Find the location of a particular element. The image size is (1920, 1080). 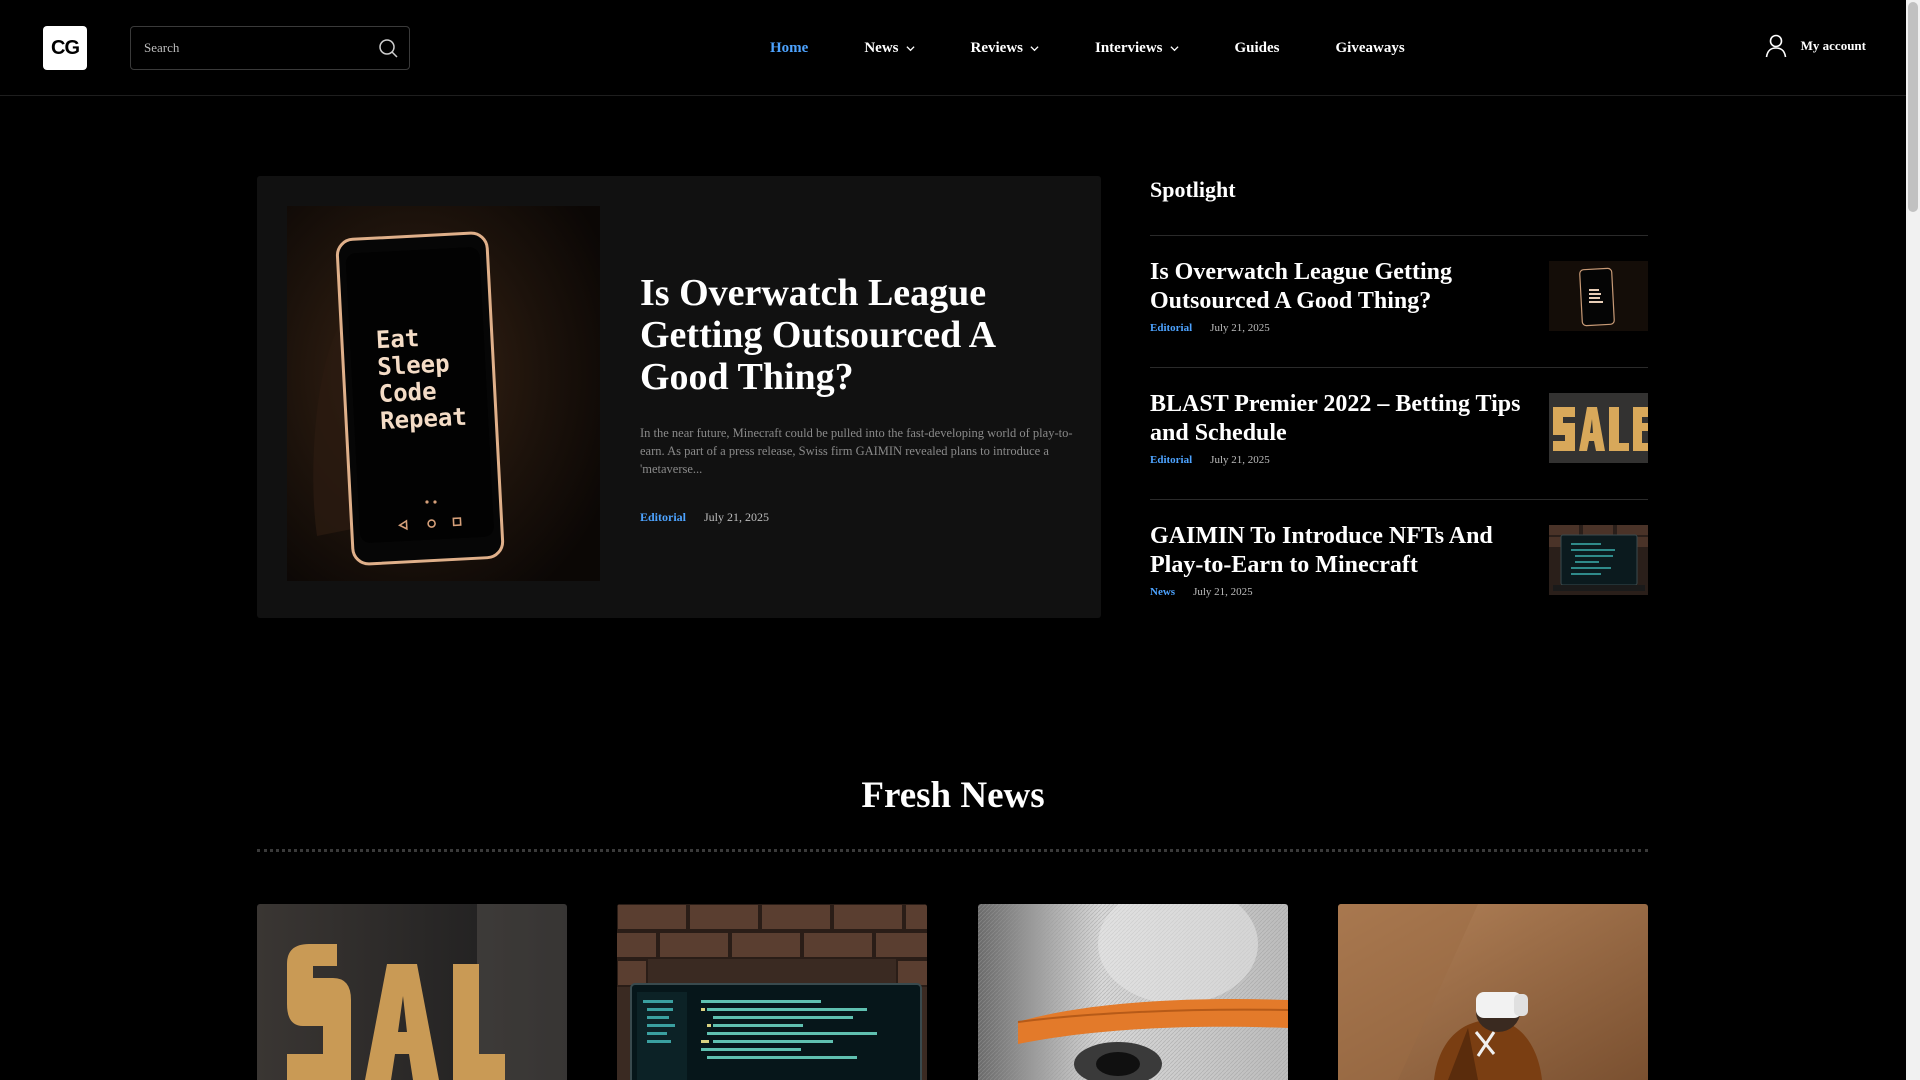

phone-text-line: Code is located at coordinates (407, 392).